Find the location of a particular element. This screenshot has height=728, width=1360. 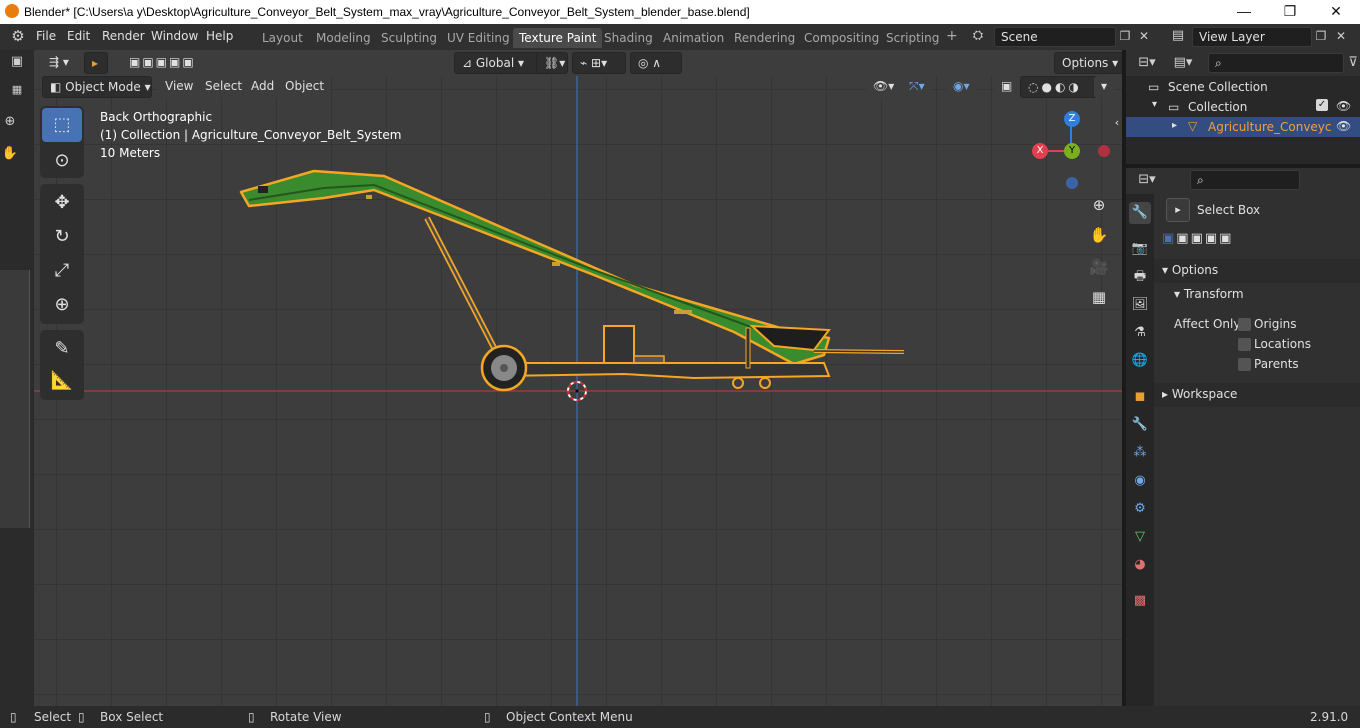

camera-view-icon: 🎥 is located at coordinates (1099, 267).